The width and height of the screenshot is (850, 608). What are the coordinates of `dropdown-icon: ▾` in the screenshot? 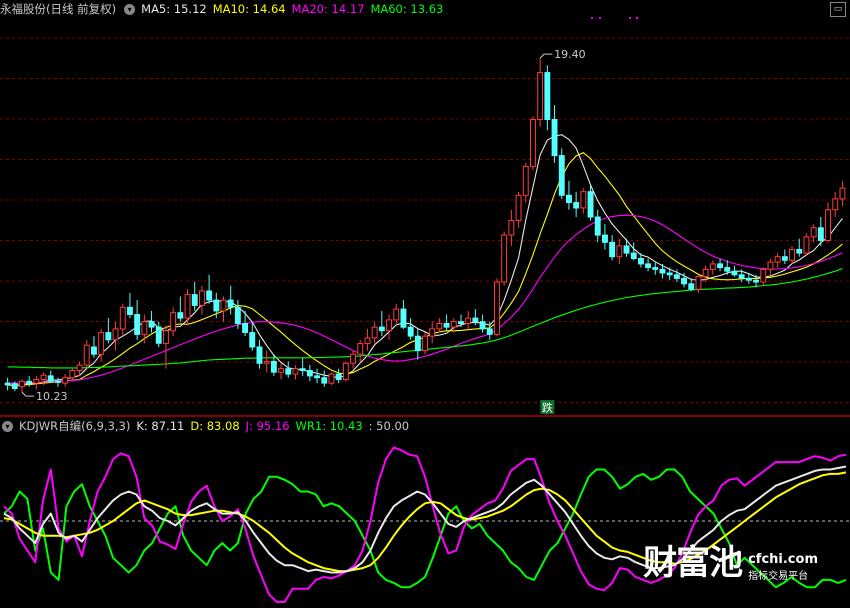 It's located at (130, 9).